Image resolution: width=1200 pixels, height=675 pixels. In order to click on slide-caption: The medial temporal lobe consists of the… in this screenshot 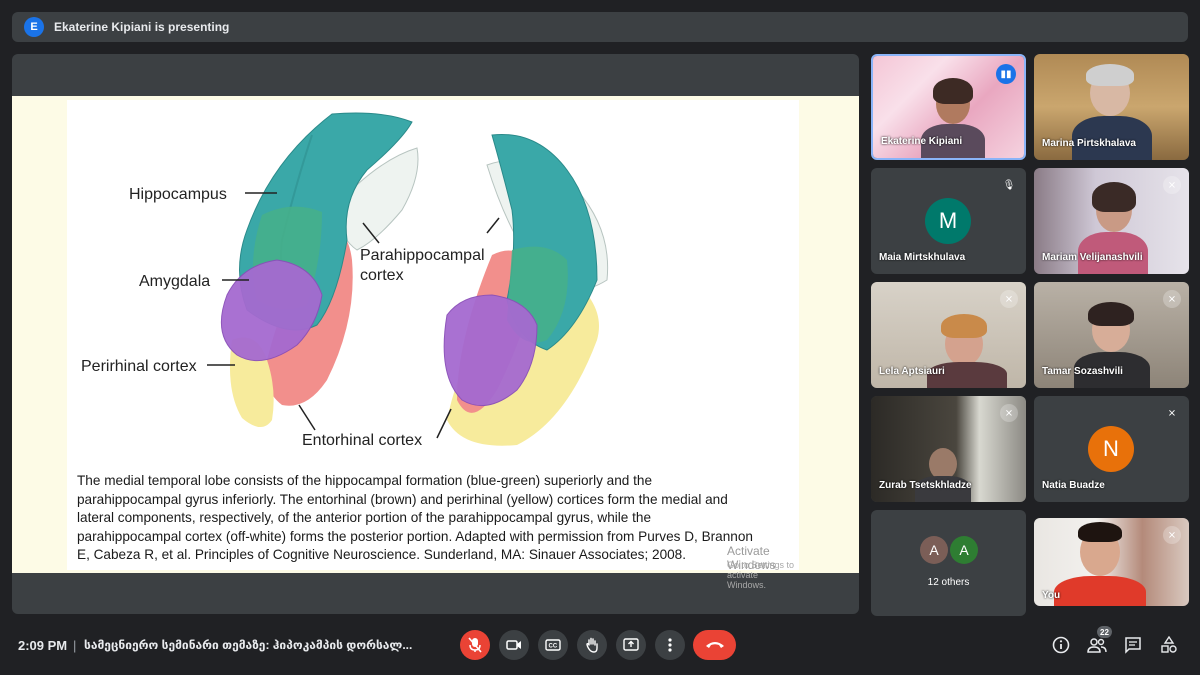, I will do `click(434, 518)`.